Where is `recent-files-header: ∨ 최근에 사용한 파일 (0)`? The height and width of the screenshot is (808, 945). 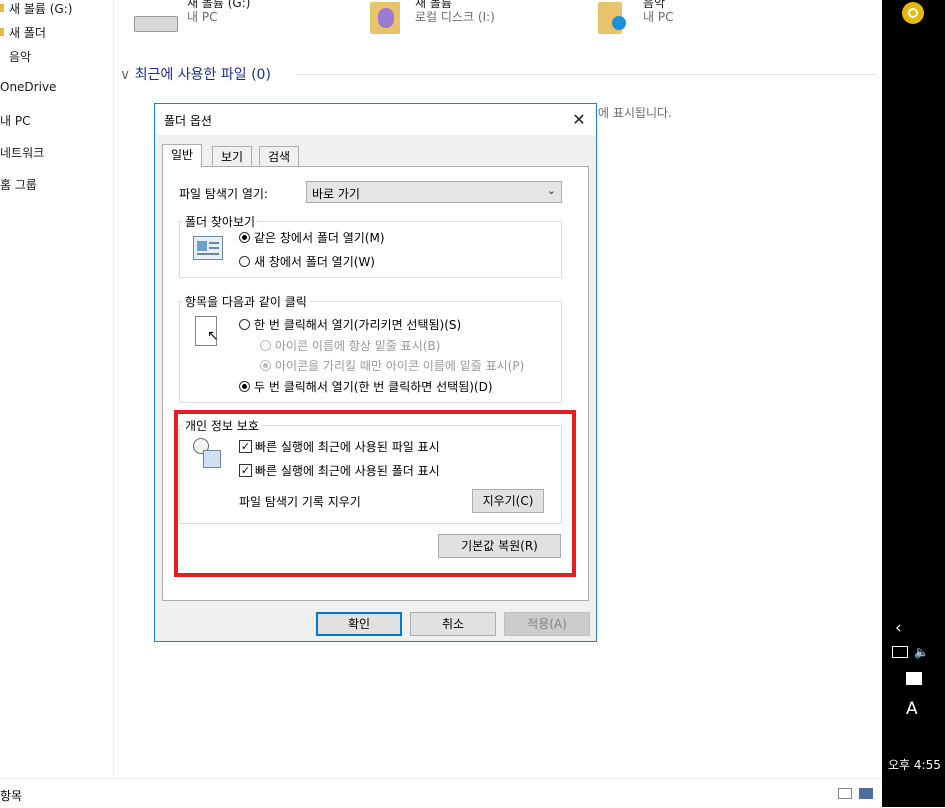
recent-files-header: ∨ 최근에 사용한 파일 (0) is located at coordinates (195, 74).